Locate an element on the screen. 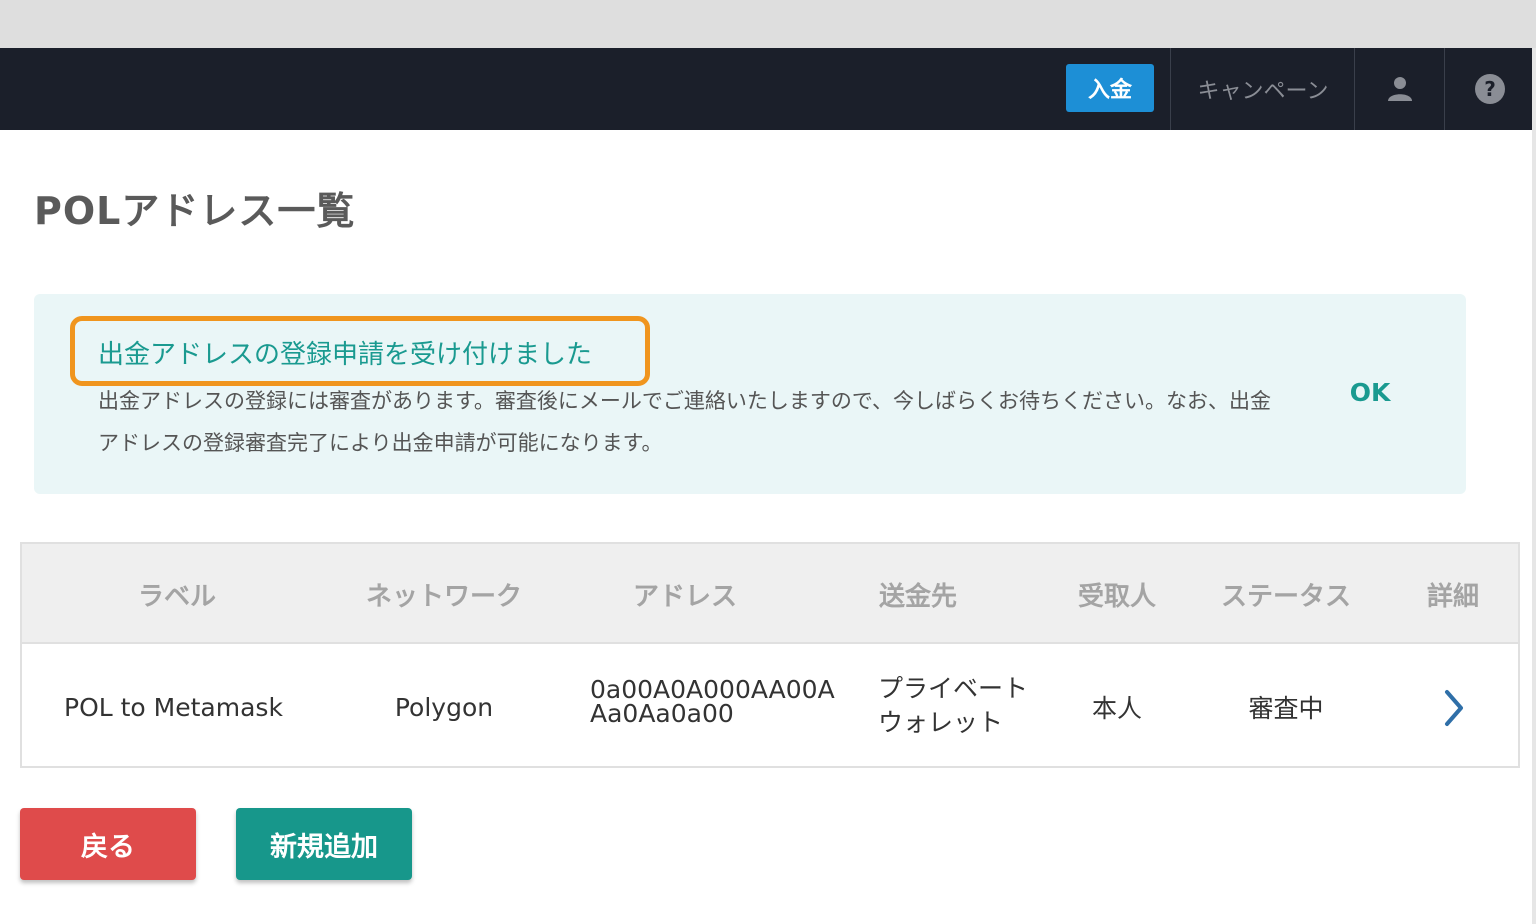  account-button is located at coordinates (1400, 89).